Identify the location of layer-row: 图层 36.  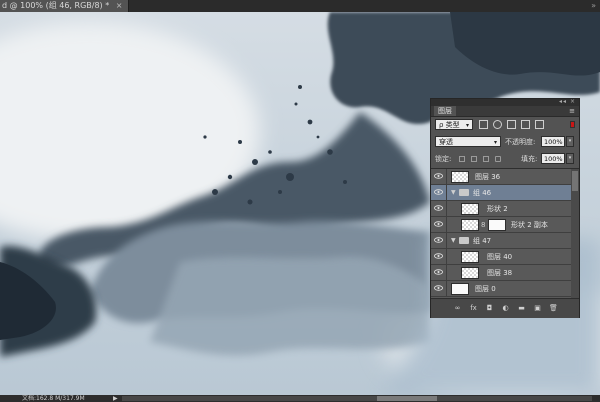
(501, 177).